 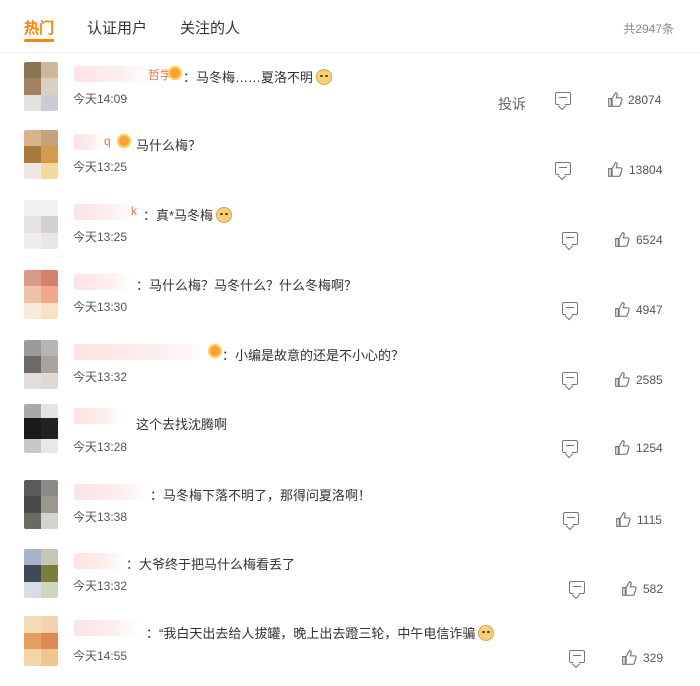 I want to click on tabs-divider, so click(x=350, y=52).